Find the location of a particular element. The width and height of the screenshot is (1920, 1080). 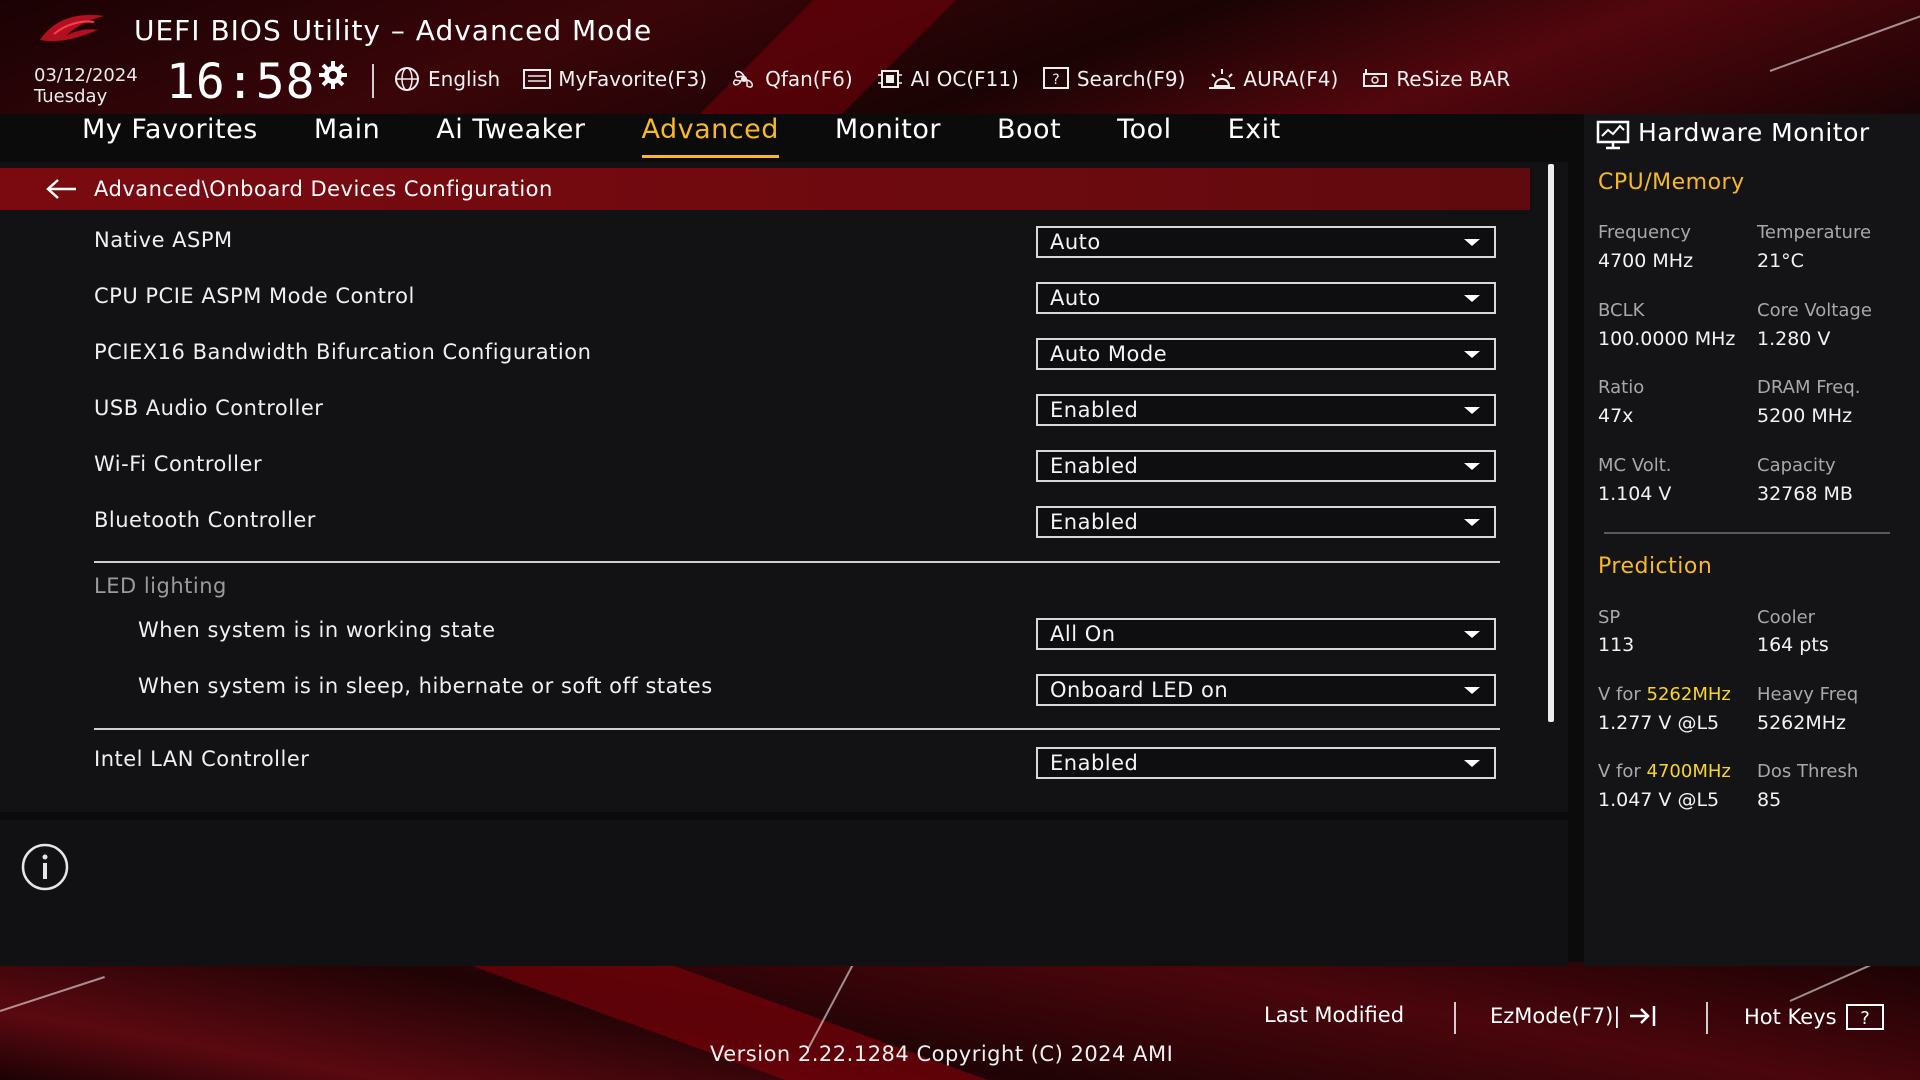

monitor-icon is located at coordinates (1613, 135).